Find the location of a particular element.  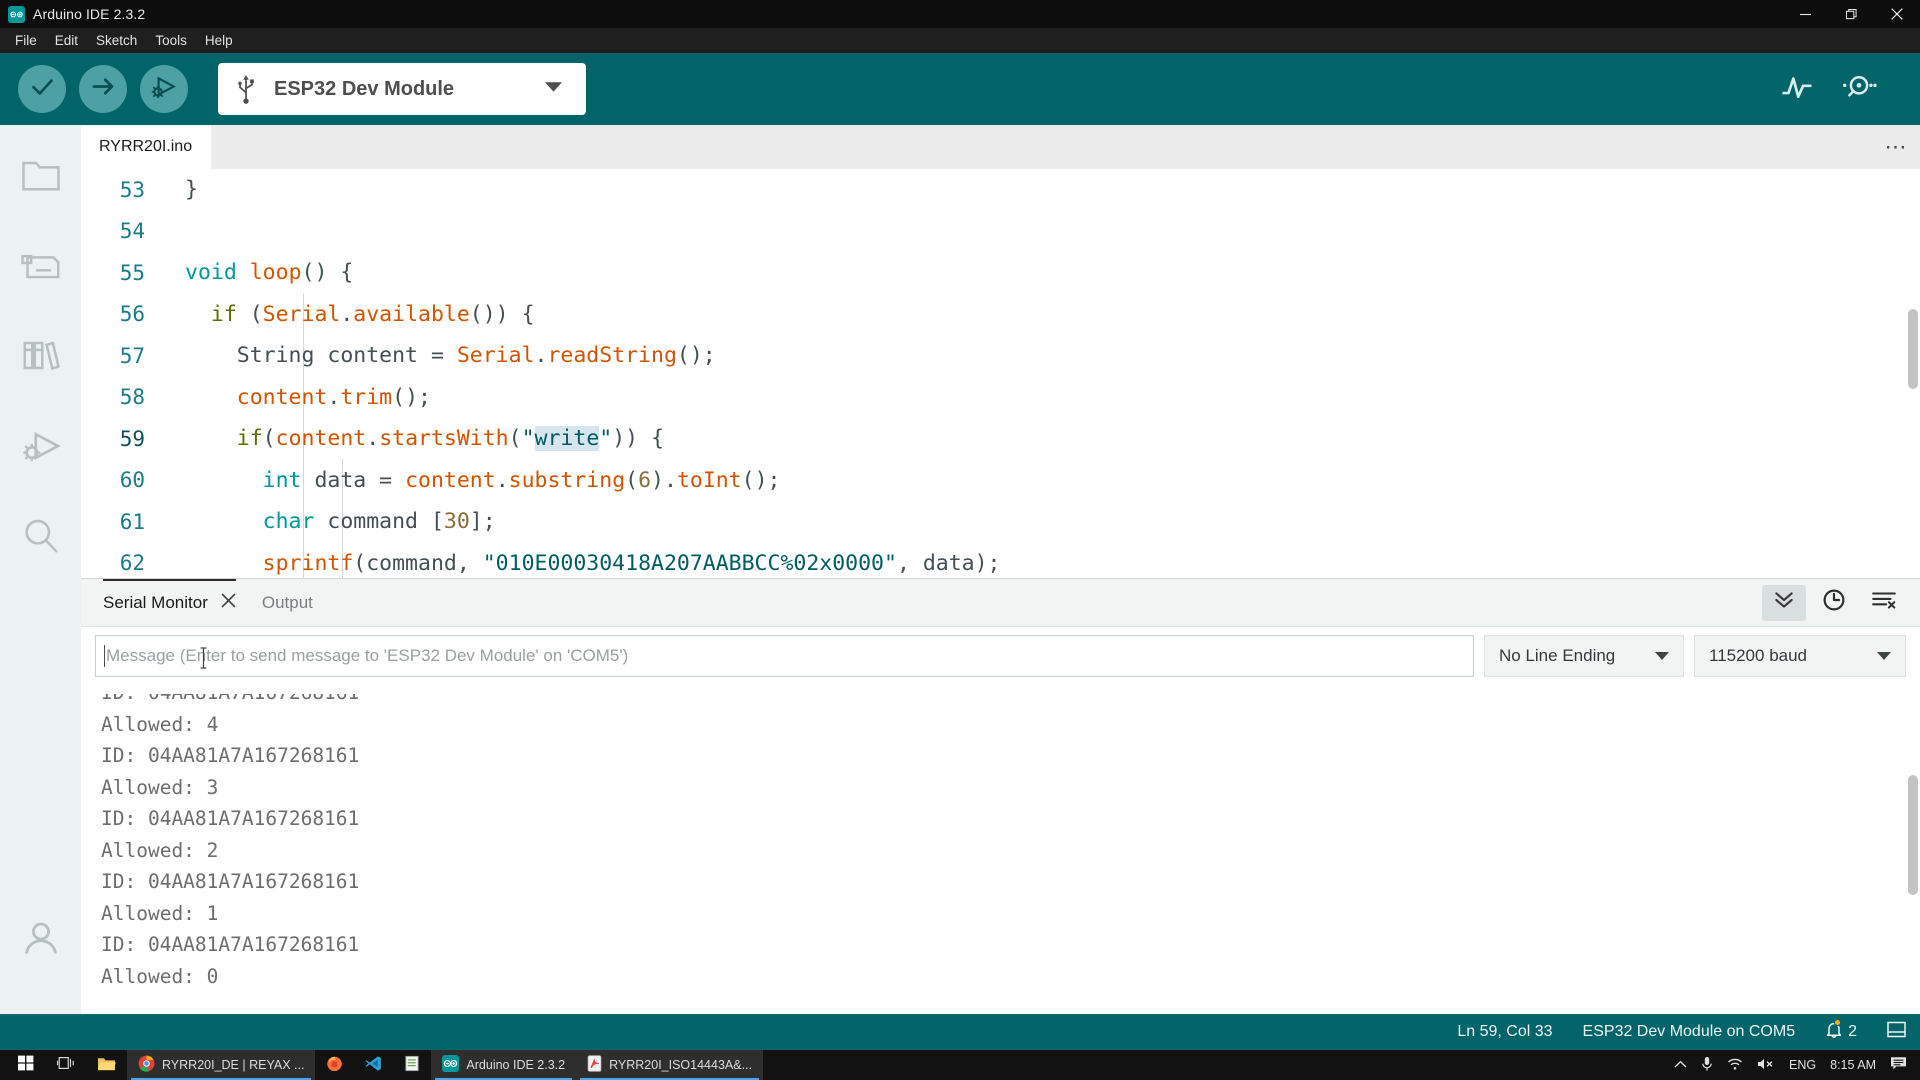

menu-help: Help is located at coordinates (219, 41).